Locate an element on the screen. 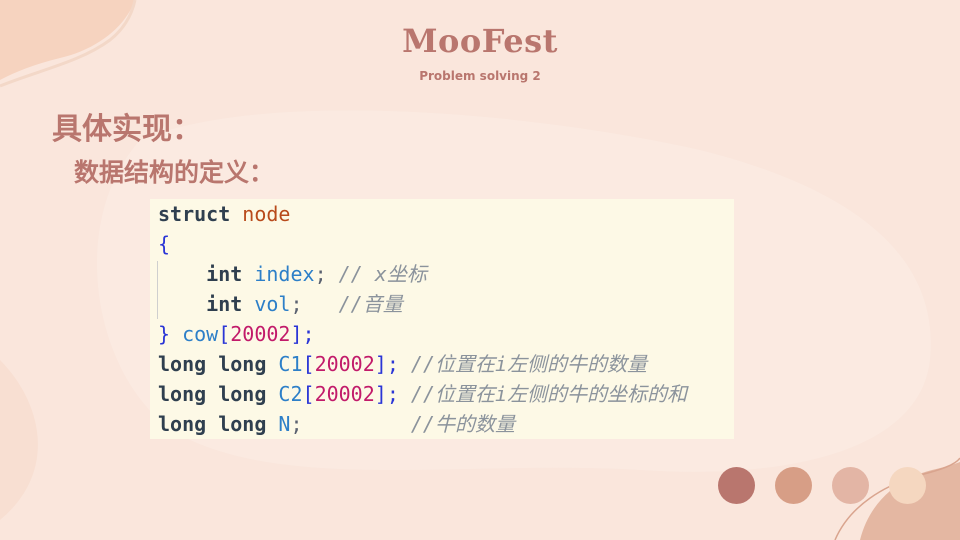  code-identifier: vol is located at coordinates (272, 304).